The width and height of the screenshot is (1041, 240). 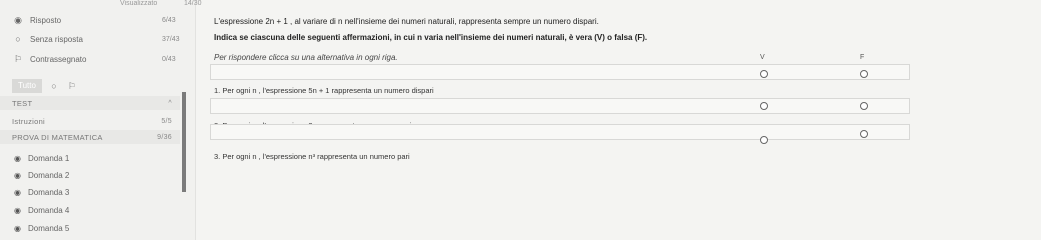 I want to click on tab-all: Tutto, so click(x=27, y=86).